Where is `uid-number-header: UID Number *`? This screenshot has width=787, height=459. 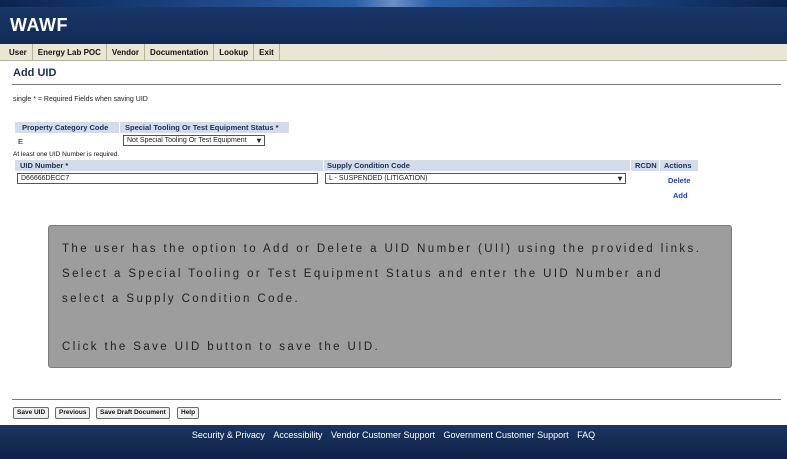 uid-number-header: UID Number * is located at coordinates (169, 165).